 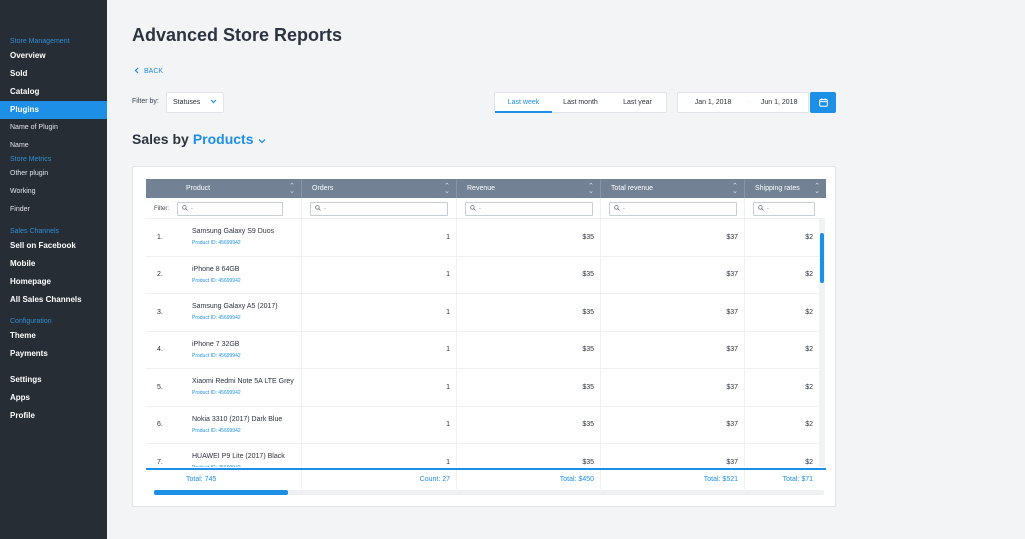 I want to click on product-name: Nokia 3310 (2017) Dark Blue, so click(x=237, y=419).